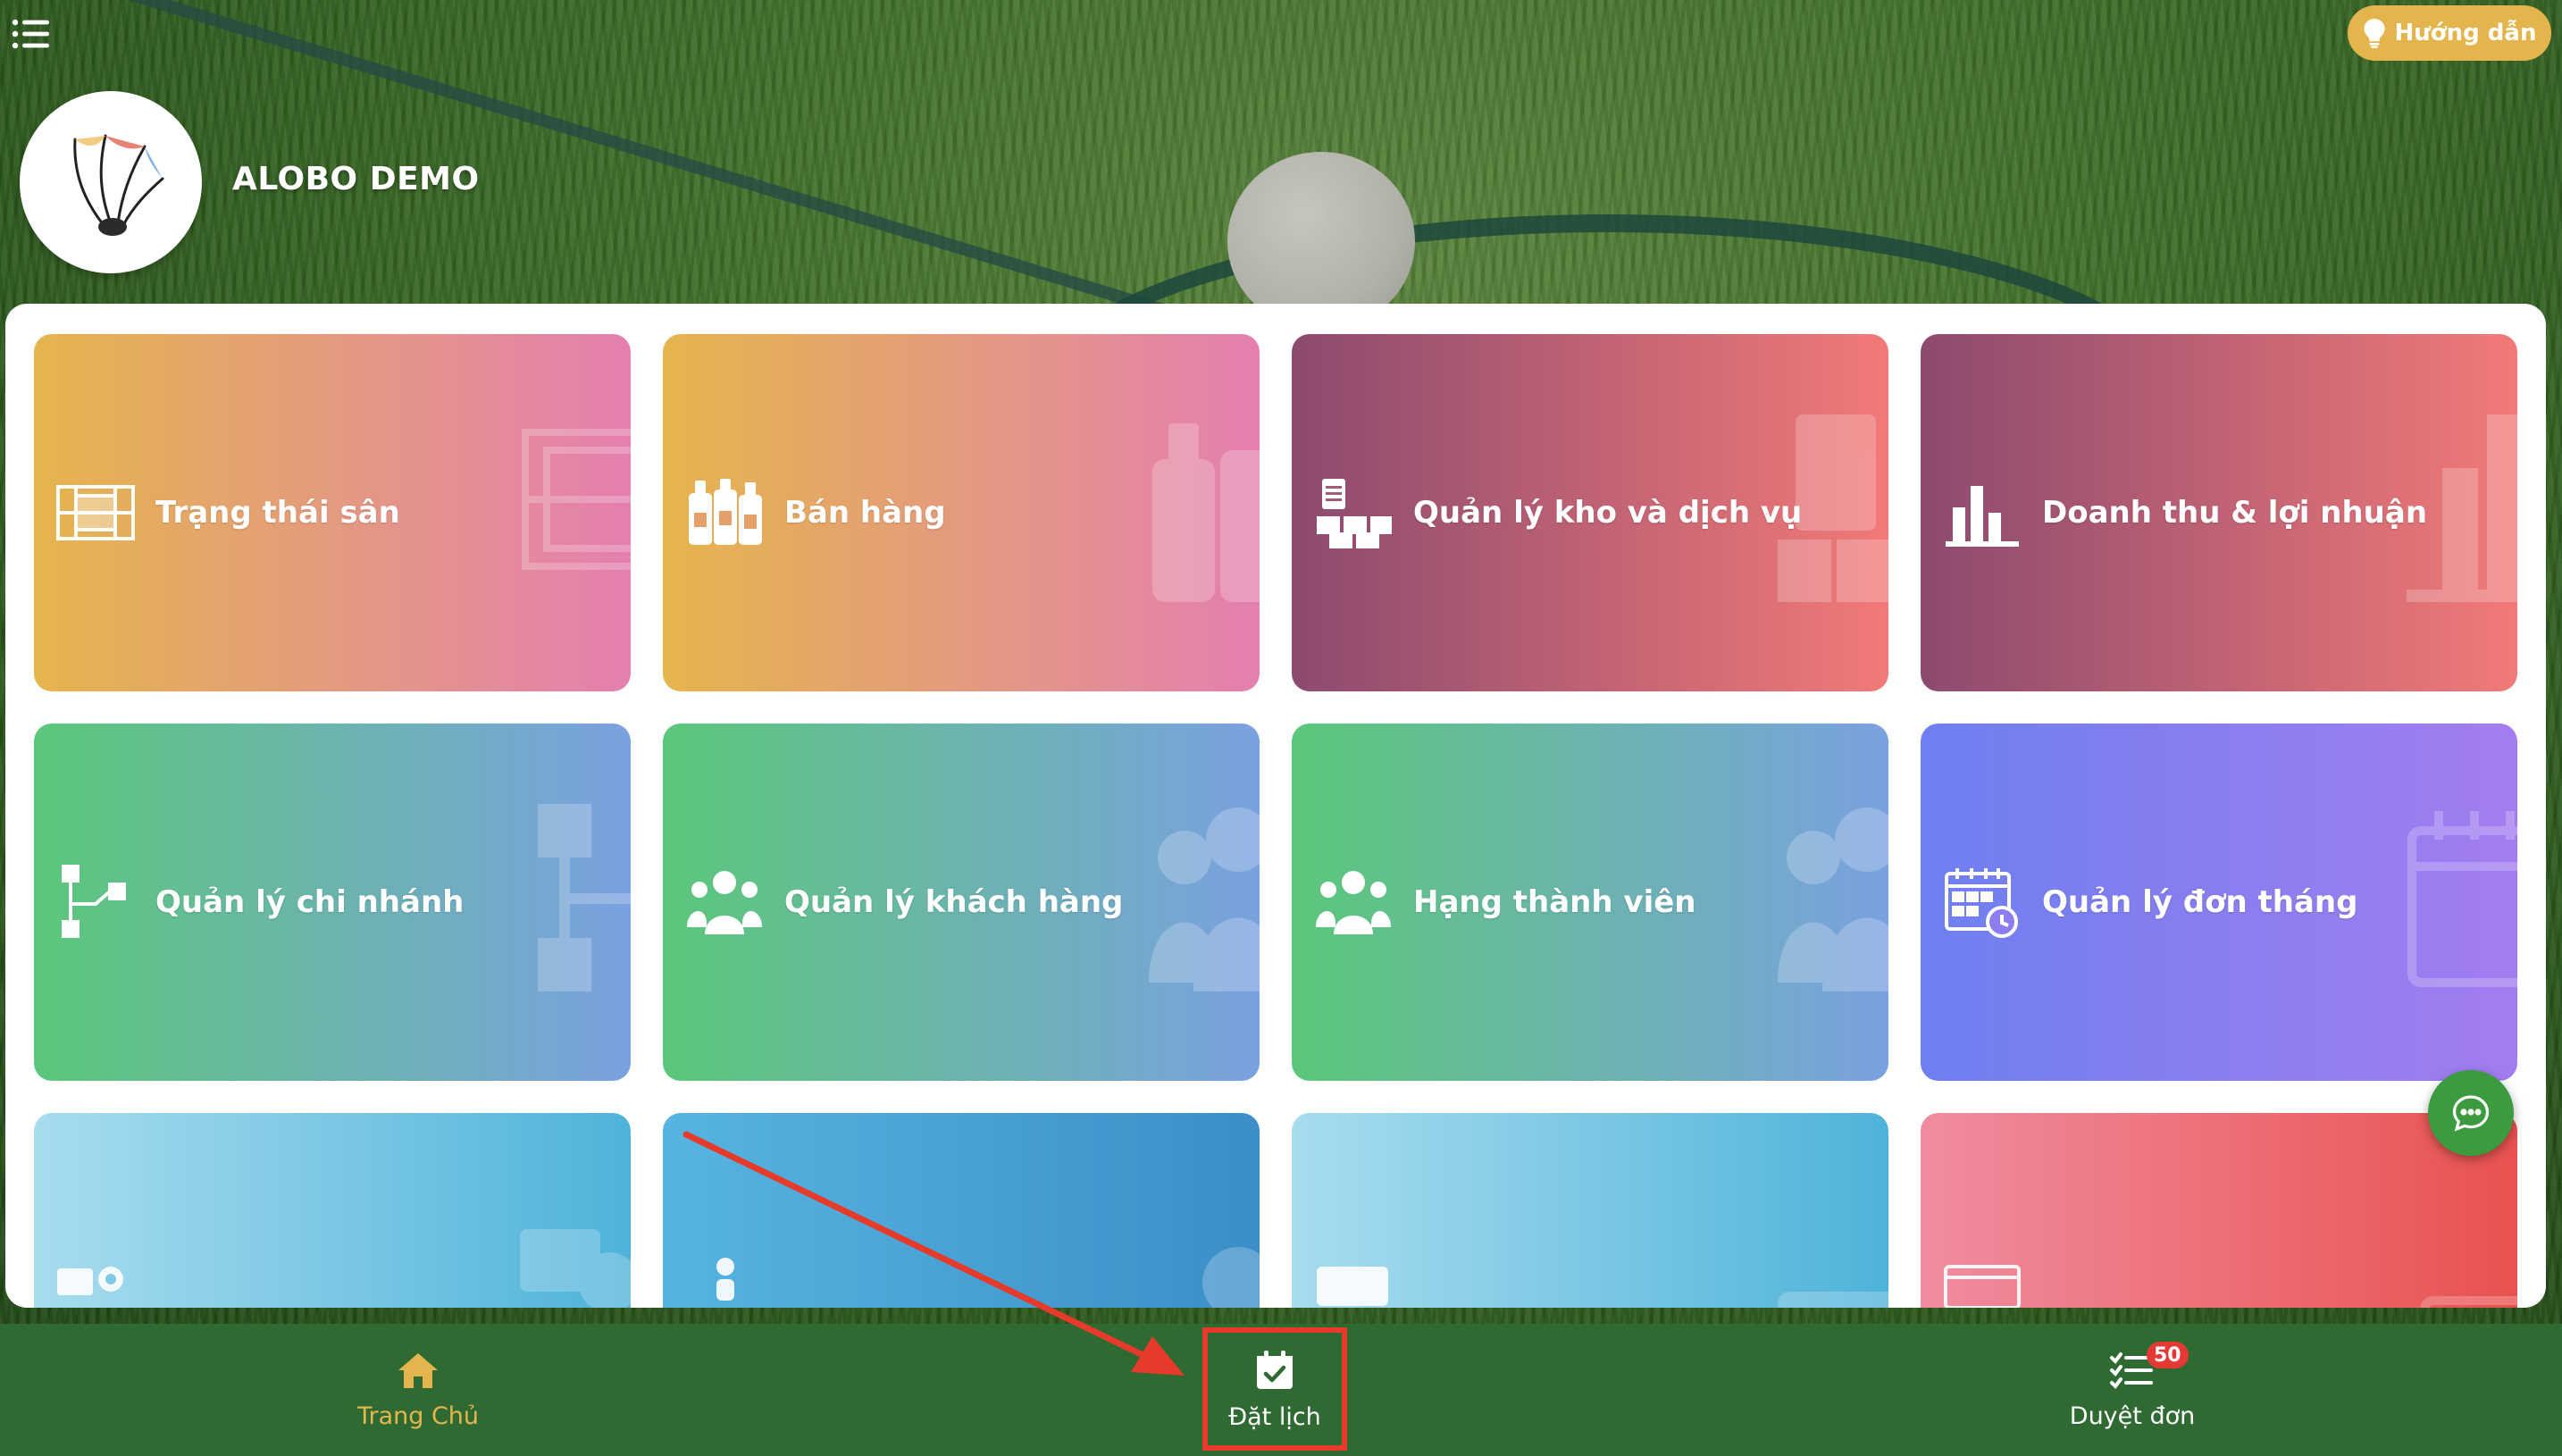 This screenshot has height=1456, width=2562. I want to click on court-grid-icon, so click(95, 512).